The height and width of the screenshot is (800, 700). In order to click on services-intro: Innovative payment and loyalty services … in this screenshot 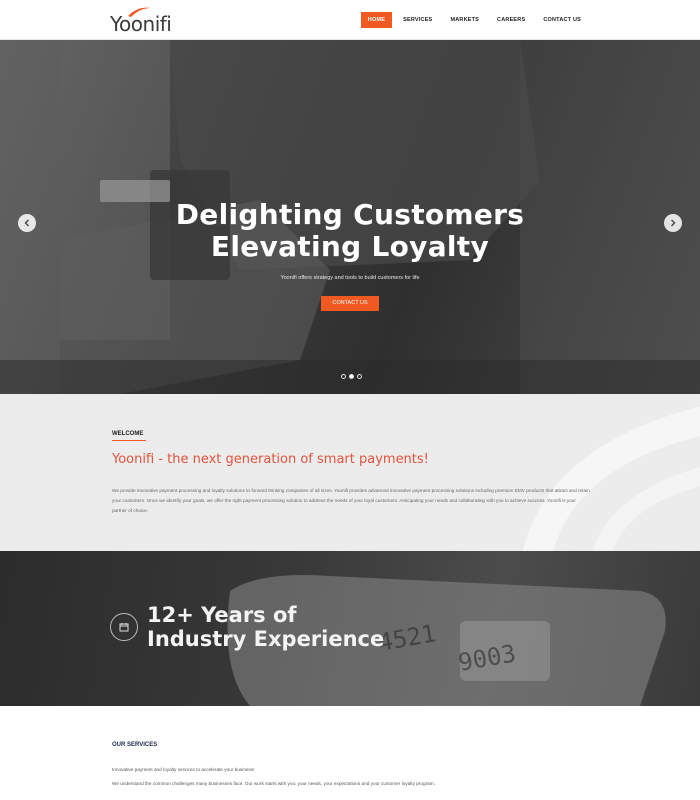, I will do `click(183, 769)`.